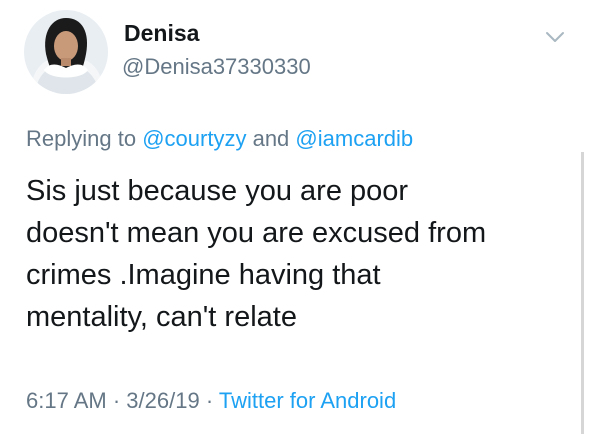 This screenshot has height=434, width=590. Describe the element at coordinates (582, 293) in the screenshot. I see `scrollbar` at that location.